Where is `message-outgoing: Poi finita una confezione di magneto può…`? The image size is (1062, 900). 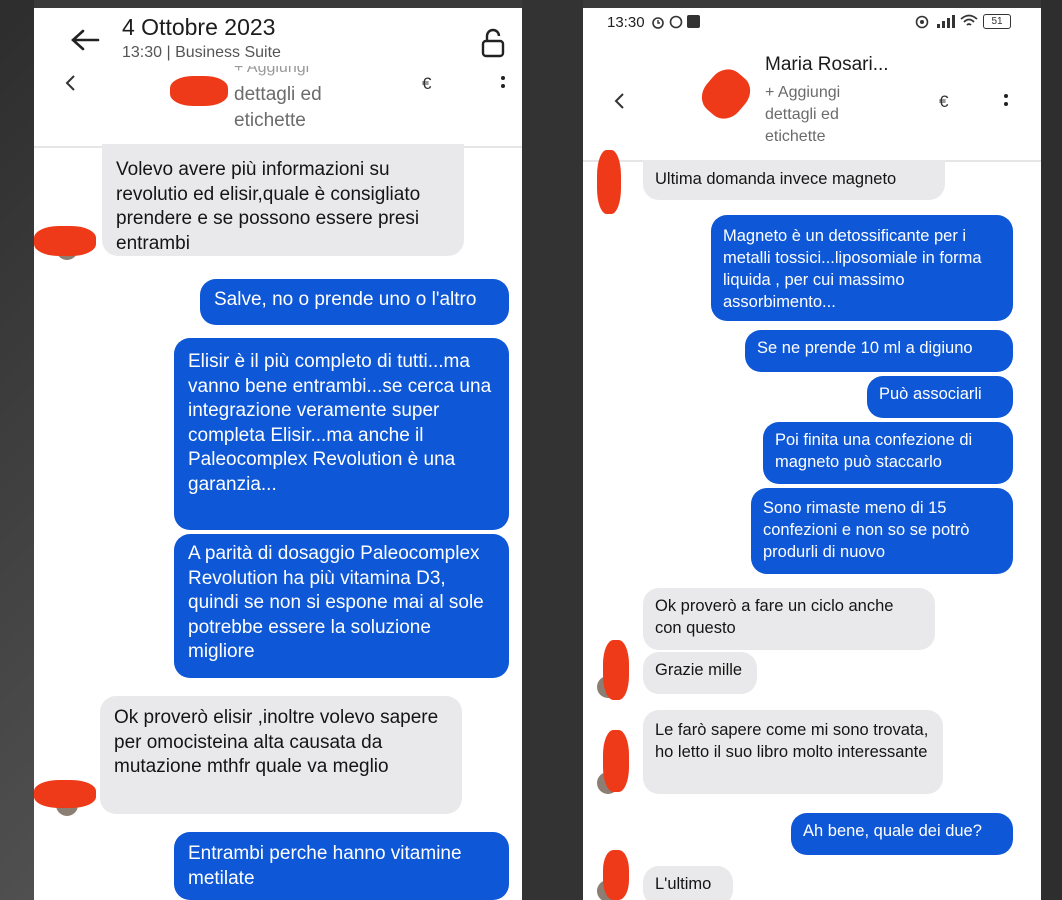
message-outgoing: Poi finita una confezione di magneto può… is located at coordinates (888, 453).